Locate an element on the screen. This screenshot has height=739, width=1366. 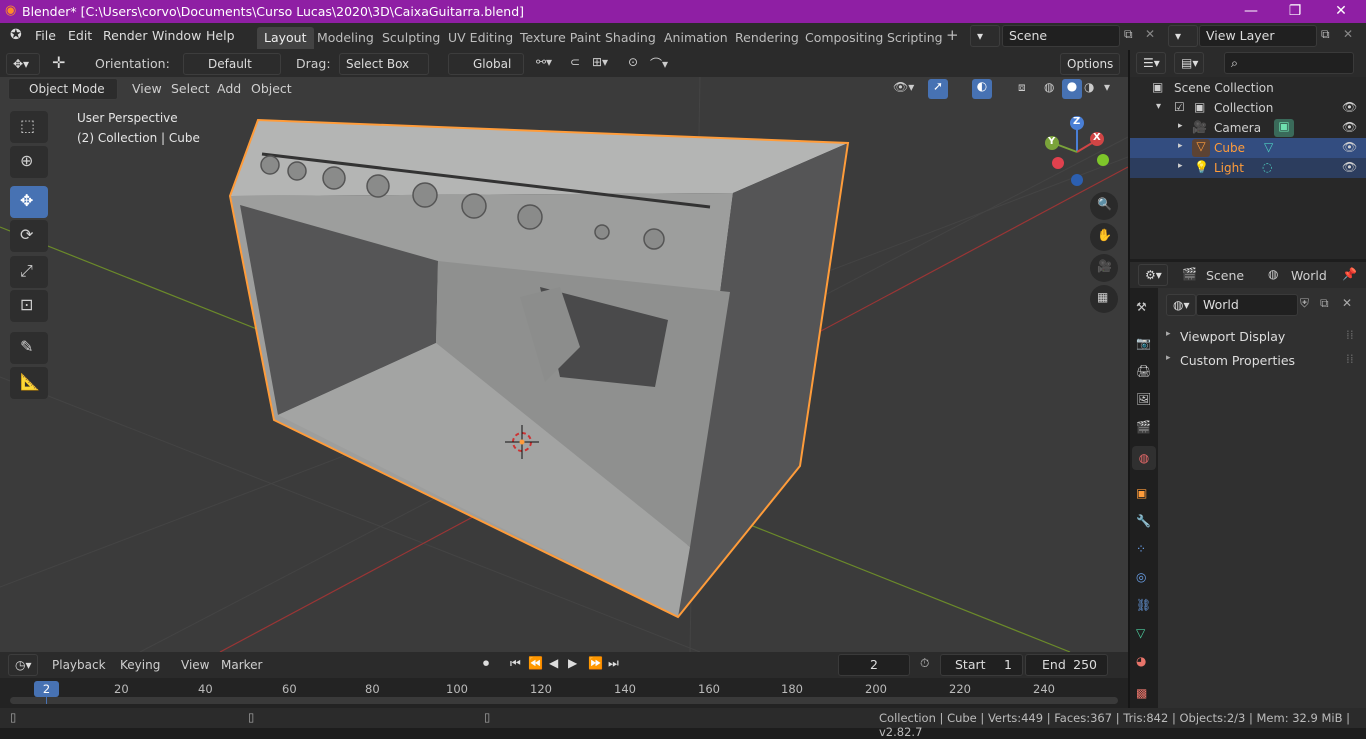
modifier-tab-icon: 🔧 is located at coordinates (1143, 521).